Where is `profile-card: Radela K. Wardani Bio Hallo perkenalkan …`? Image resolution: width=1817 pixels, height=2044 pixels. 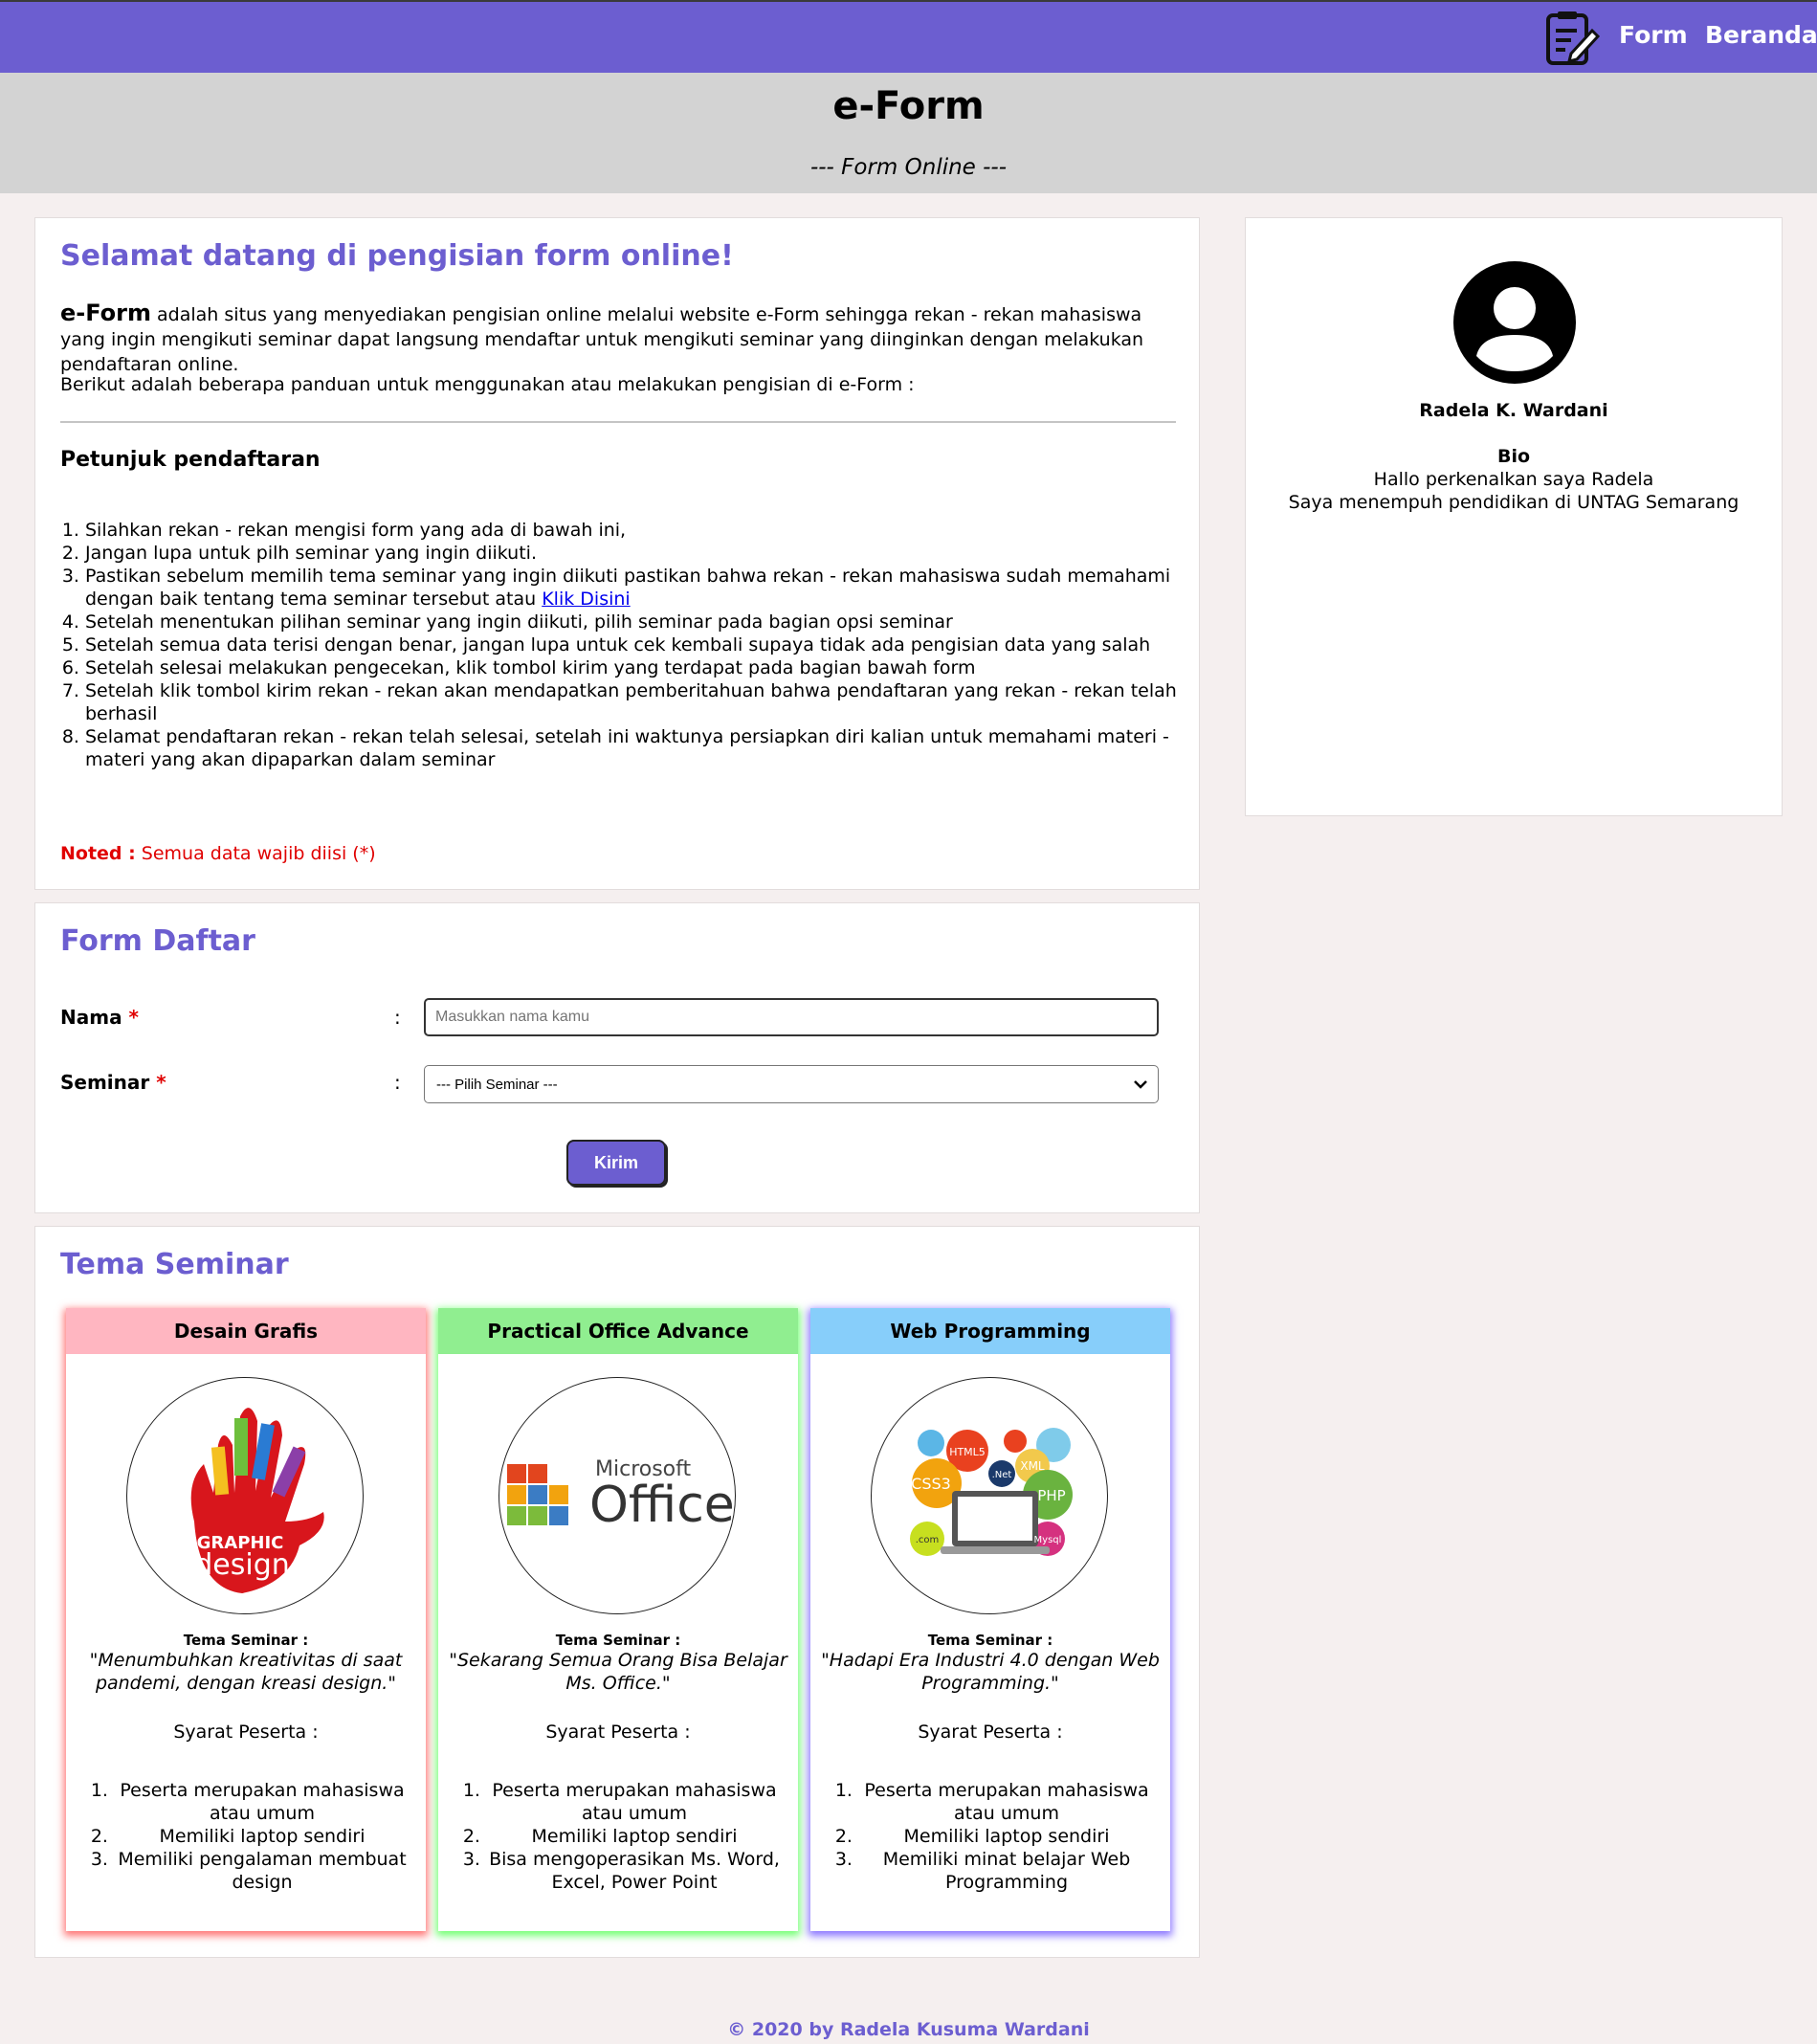
profile-card: Radela K. Wardani Bio Hallo perkenalkan … is located at coordinates (1514, 516).